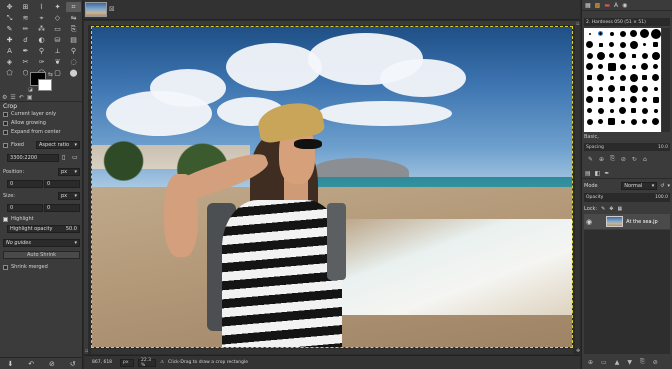  I want to click on delete-brush-icon: ⊘, so click(623, 159).